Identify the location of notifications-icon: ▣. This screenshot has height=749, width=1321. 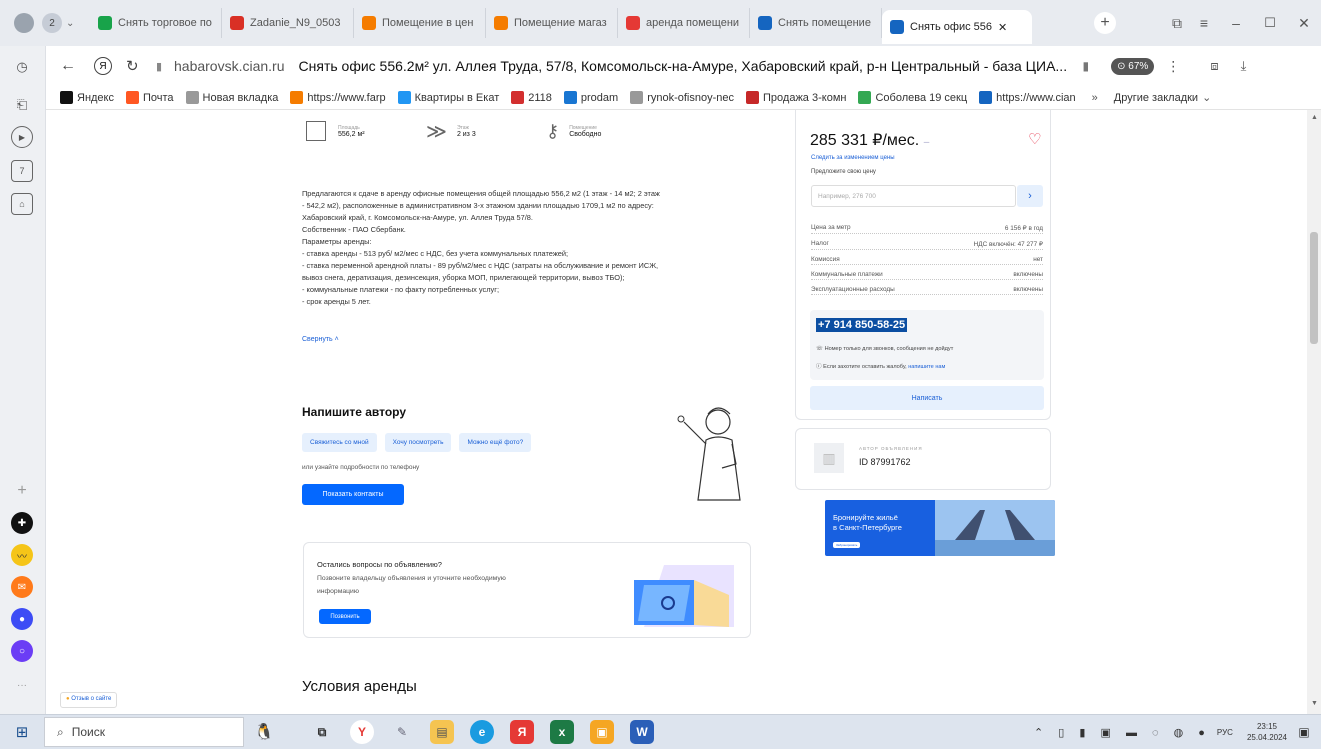
(1304, 732).